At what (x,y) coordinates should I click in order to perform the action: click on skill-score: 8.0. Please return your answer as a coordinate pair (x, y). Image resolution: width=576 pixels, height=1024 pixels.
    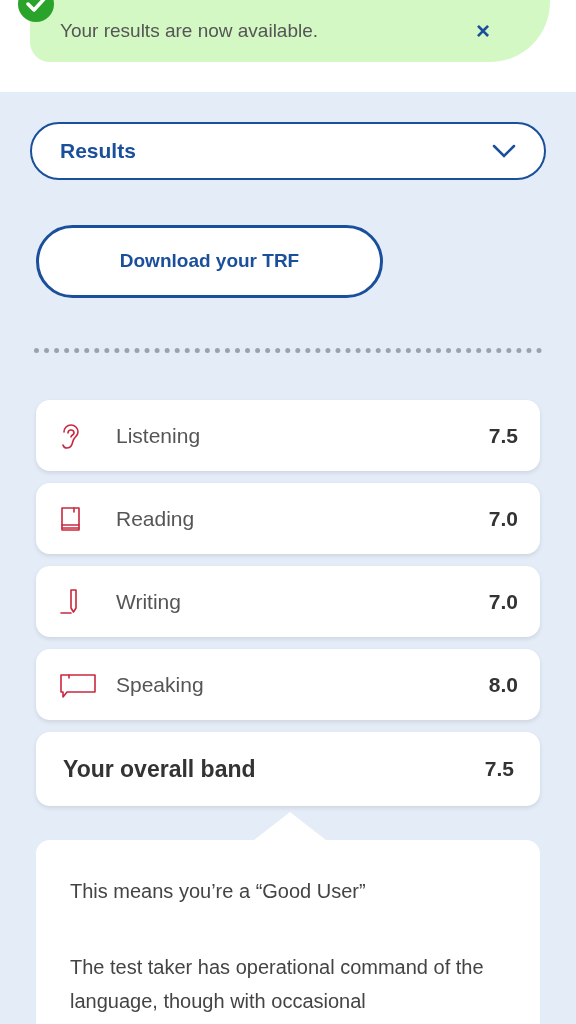
    Looking at the image, I should click on (503, 684).